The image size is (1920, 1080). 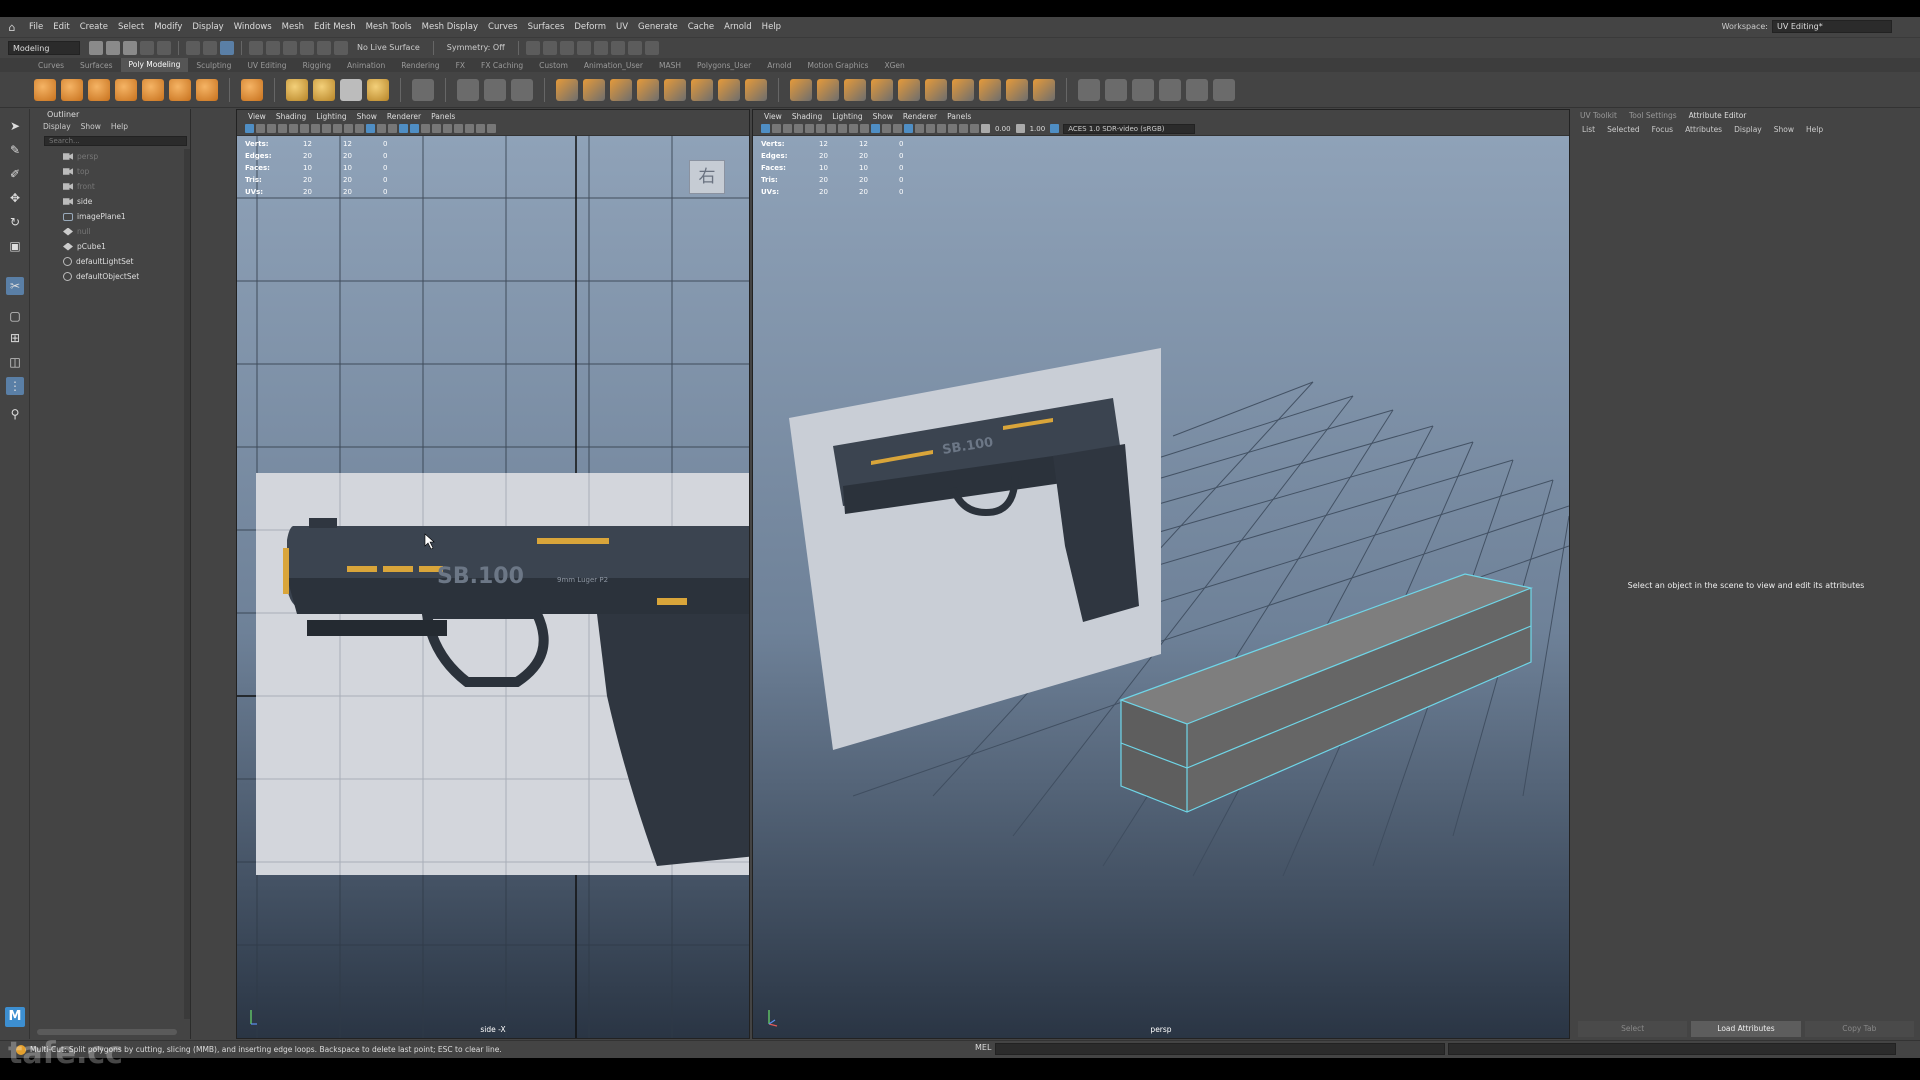 I want to click on poly-sphere-icon, so click(x=45, y=89).